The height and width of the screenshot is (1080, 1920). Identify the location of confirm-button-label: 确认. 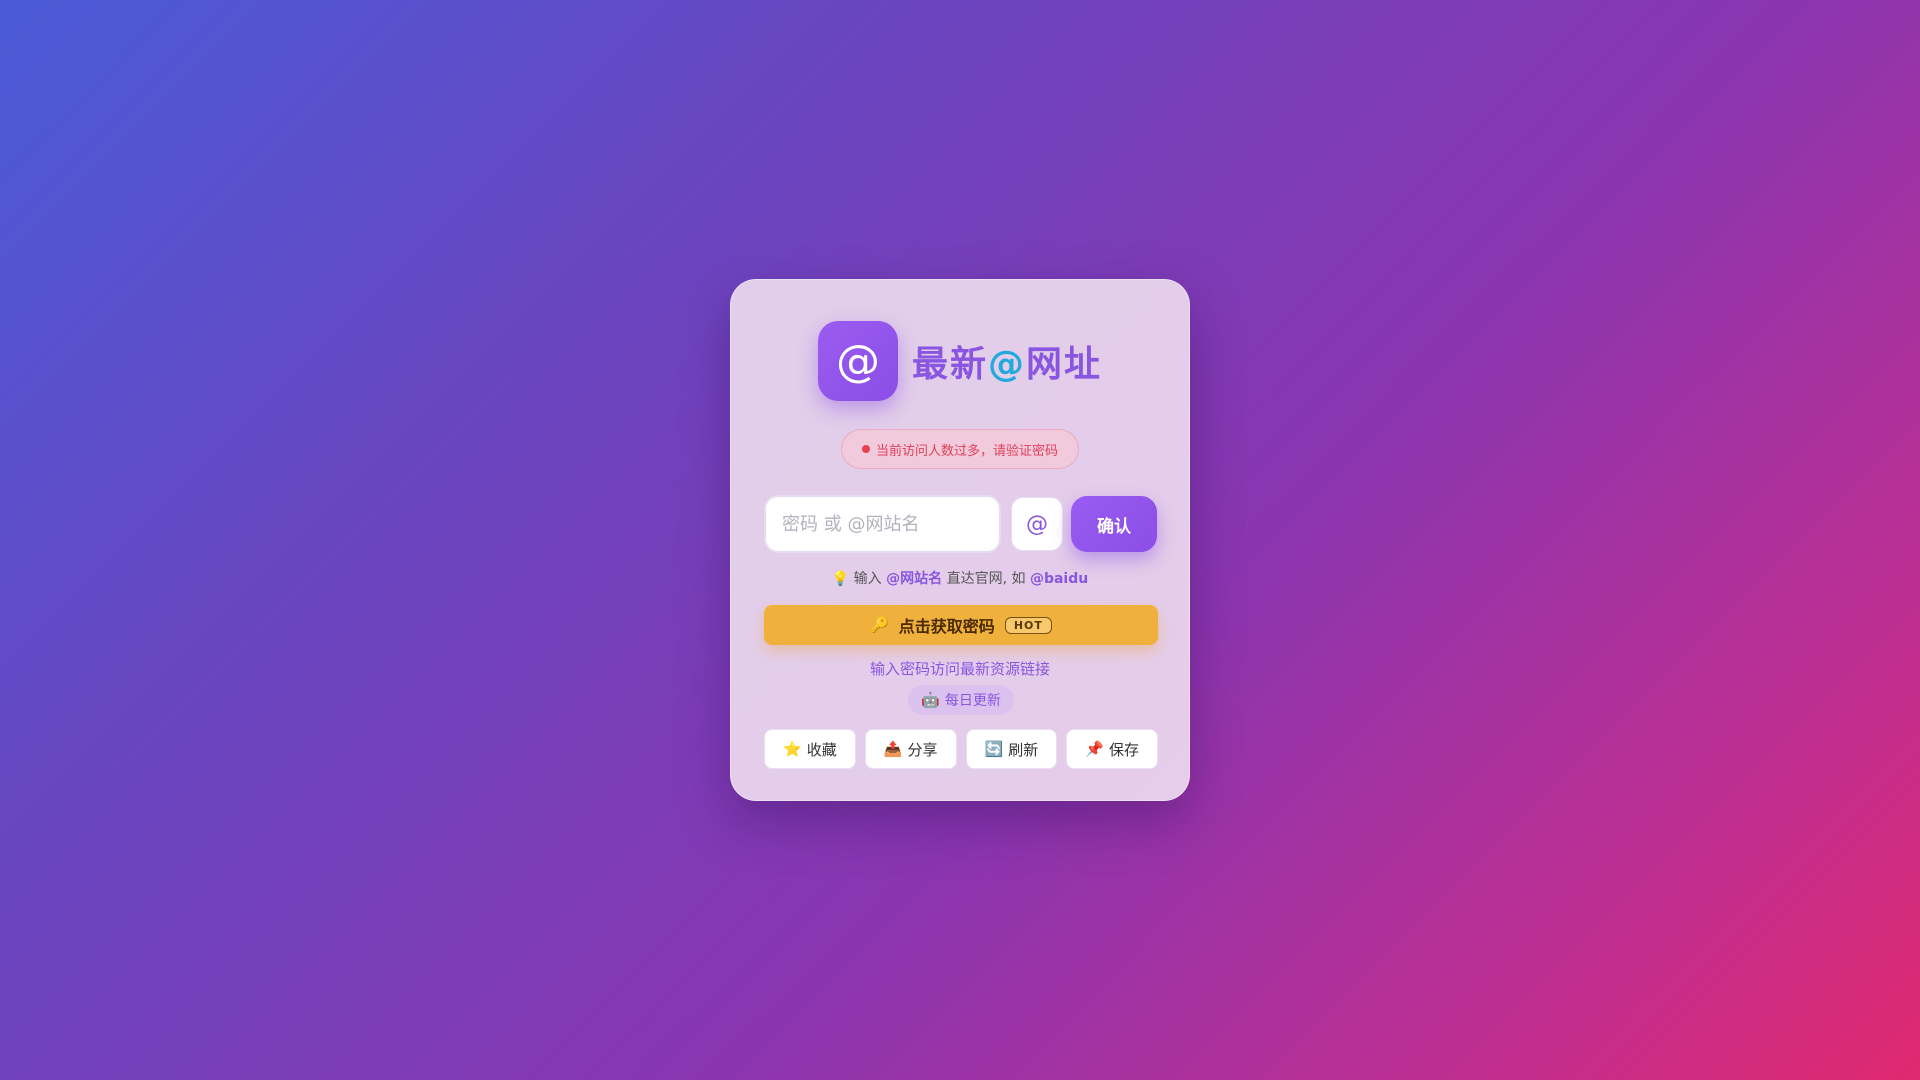
(1114, 526).